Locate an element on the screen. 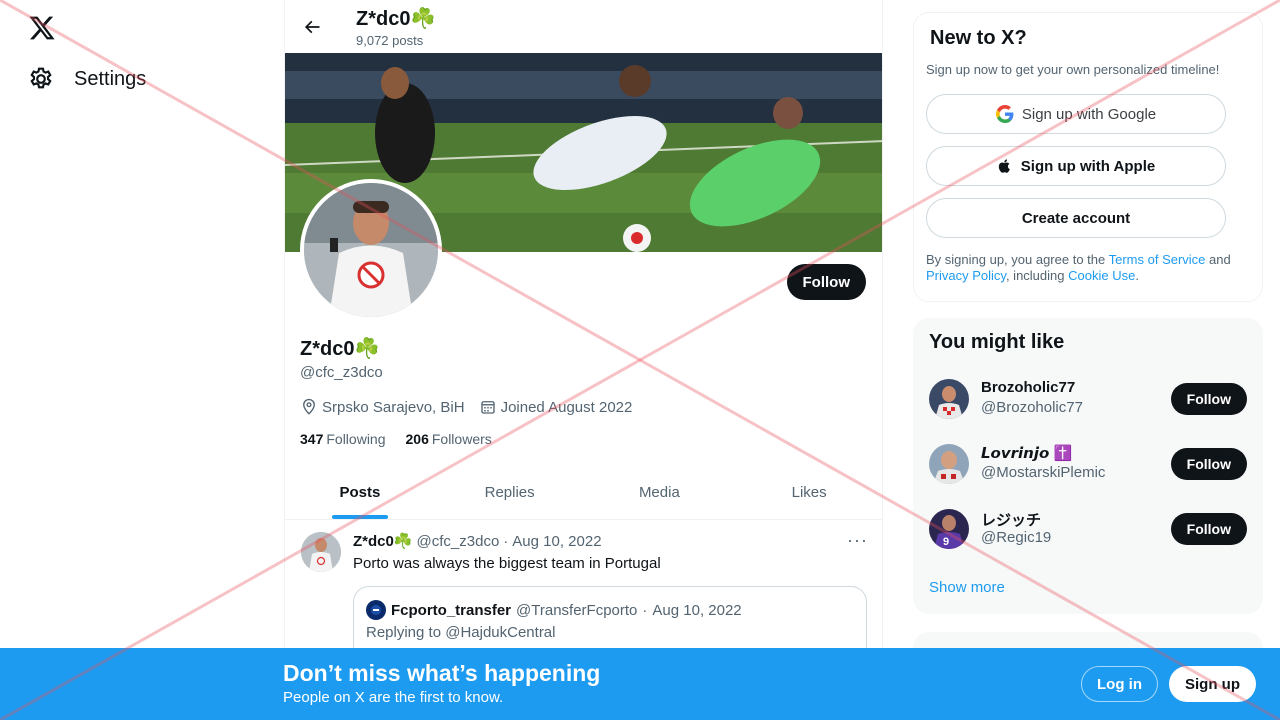  suggested-user-name: レジッチ is located at coordinates (1011, 520).